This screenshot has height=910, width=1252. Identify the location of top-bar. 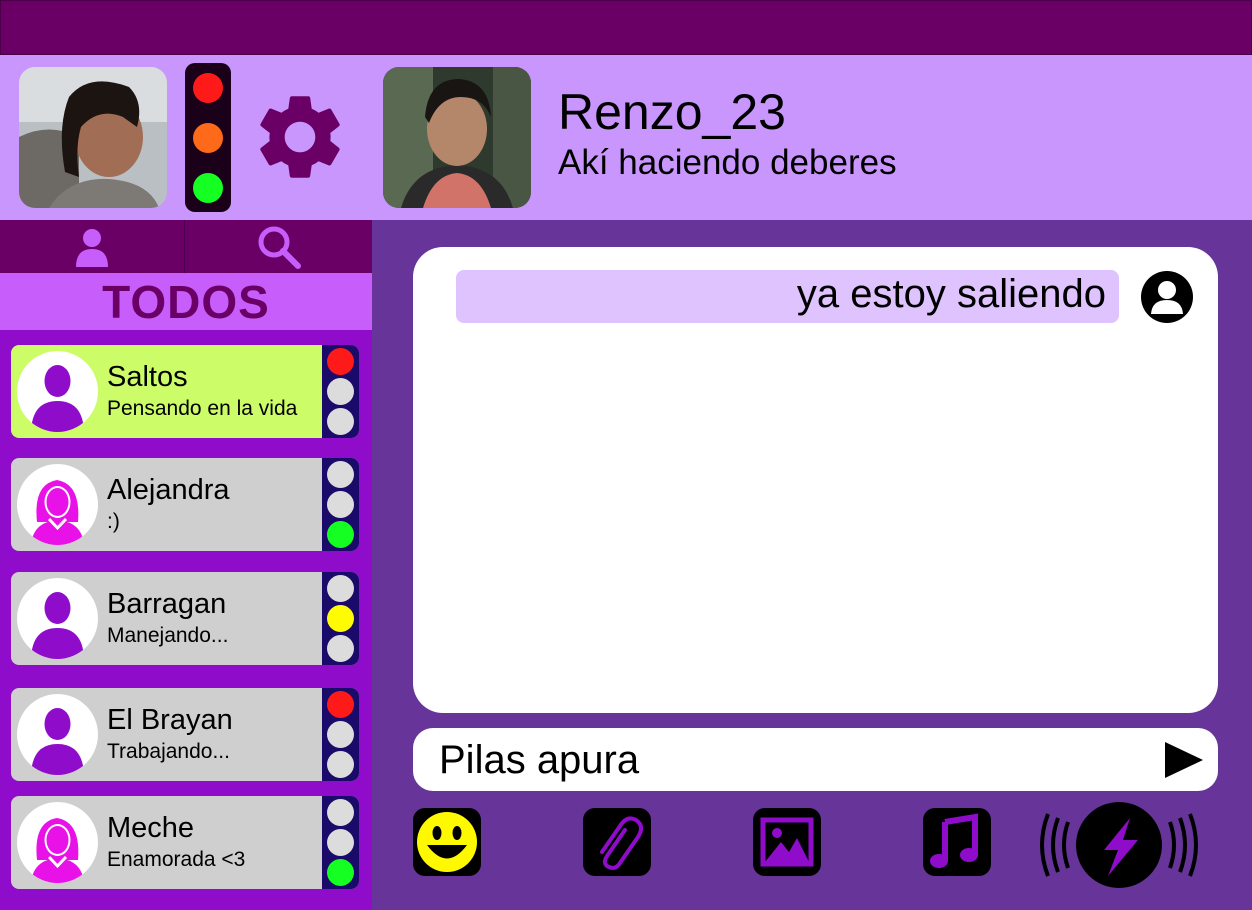
(626, 27).